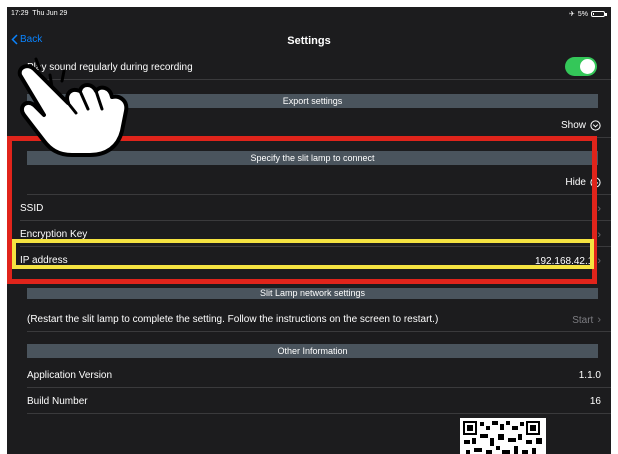  Describe the element at coordinates (39, 13) in the screenshot. I see `status-time-date: 17:29 Thu Jun 29` at that location.